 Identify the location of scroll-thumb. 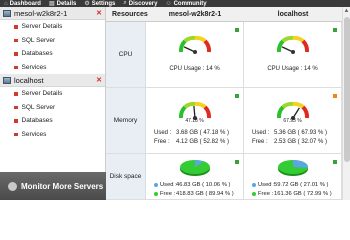
(347, 89).